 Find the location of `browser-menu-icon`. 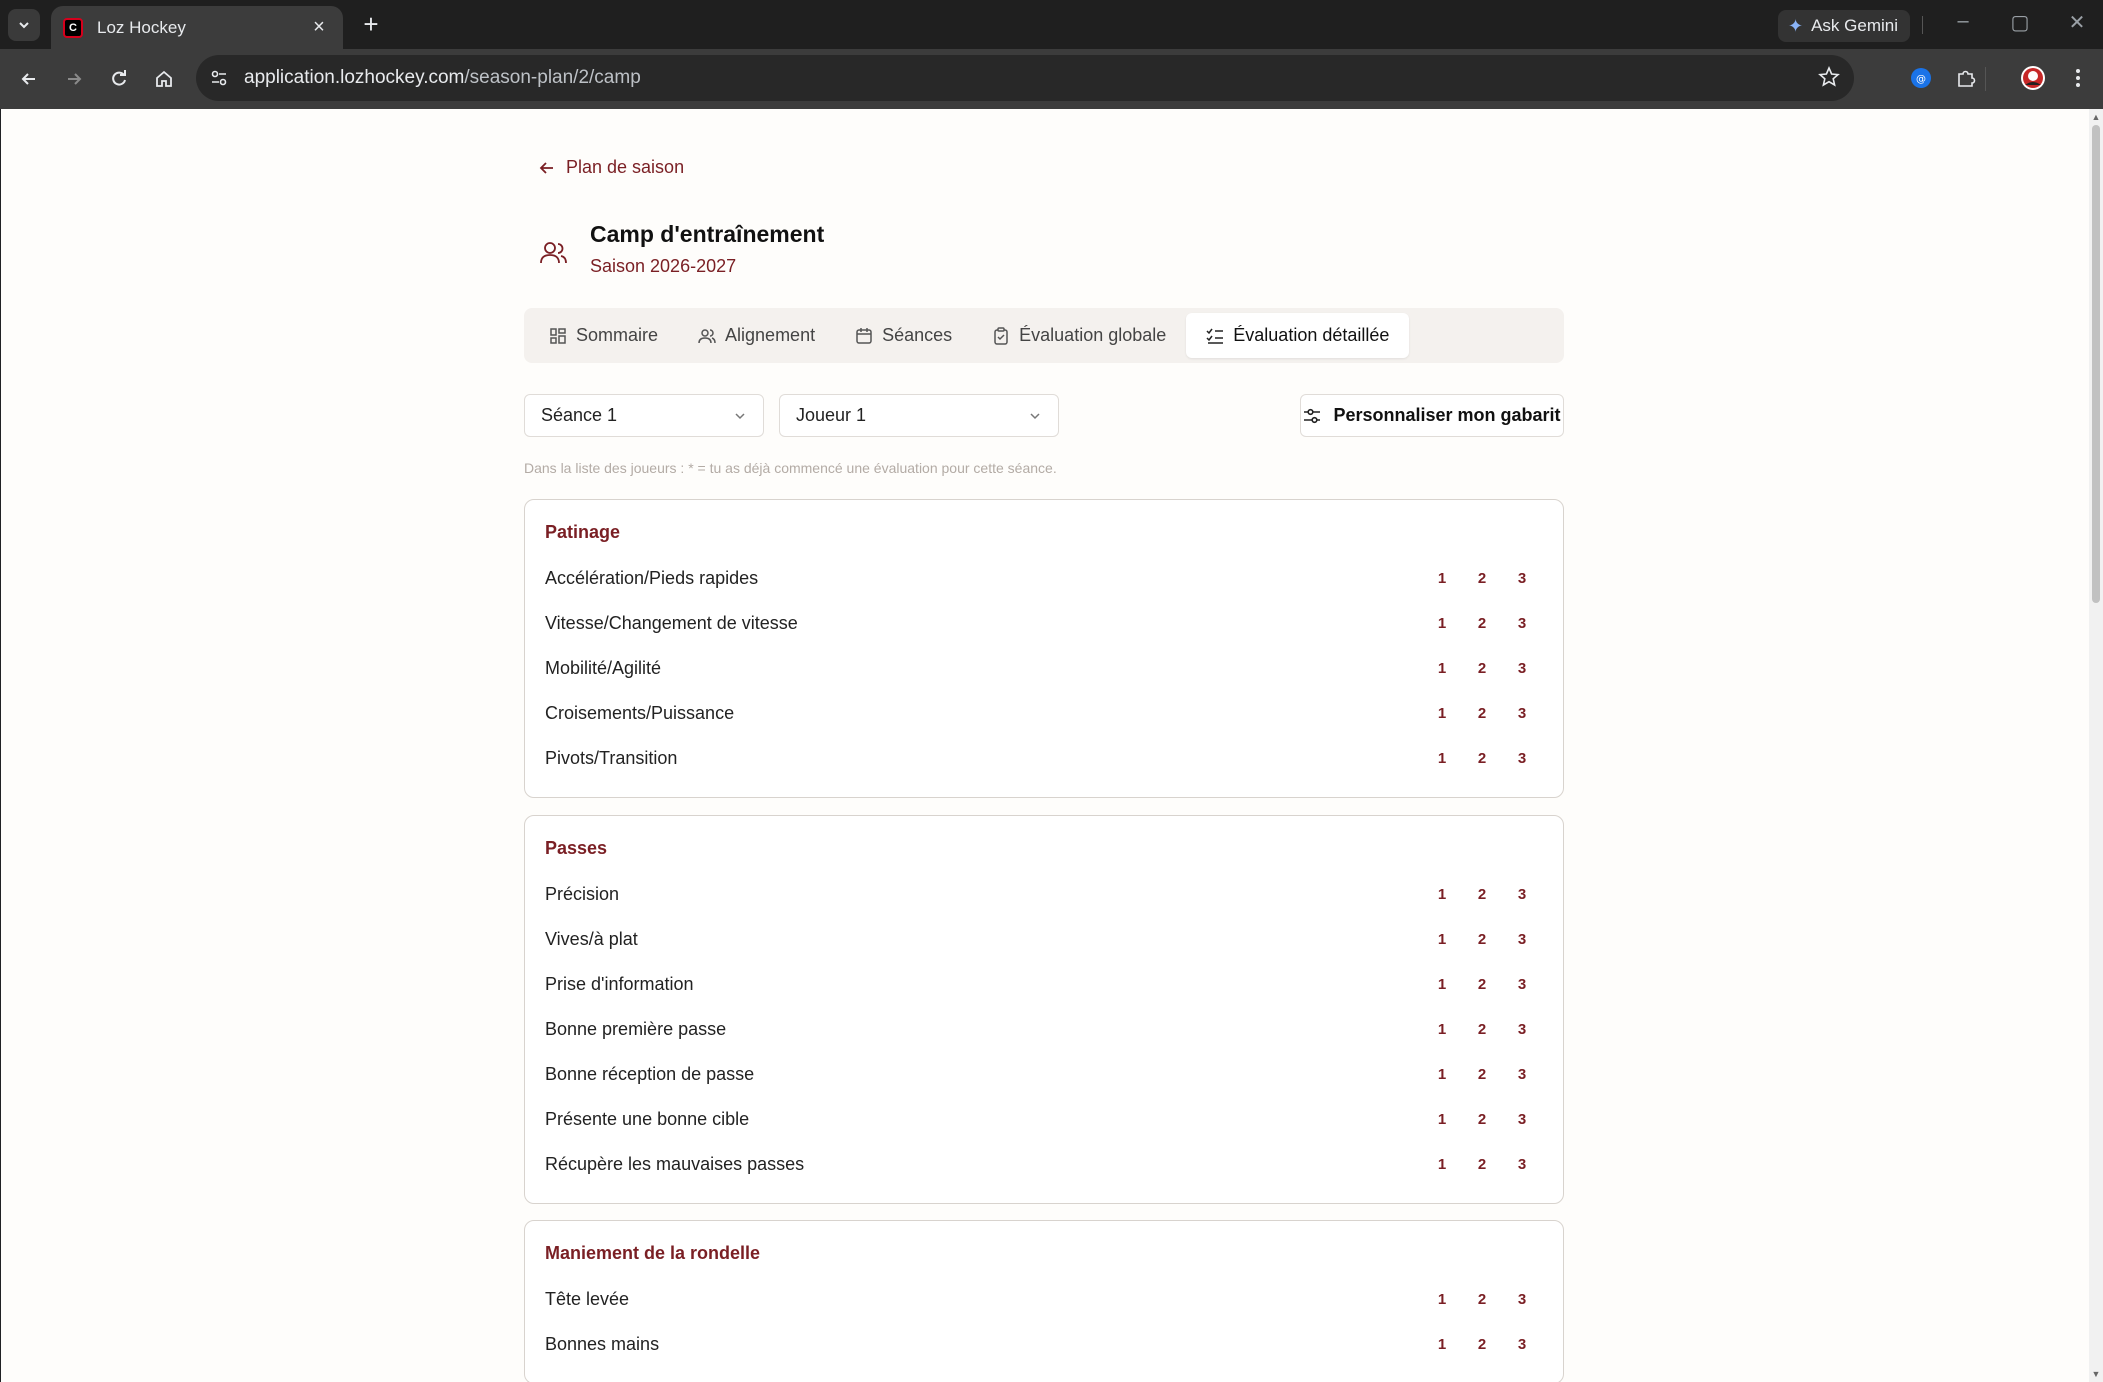

browser-menu-icon is located at coordinates (2078, 78).